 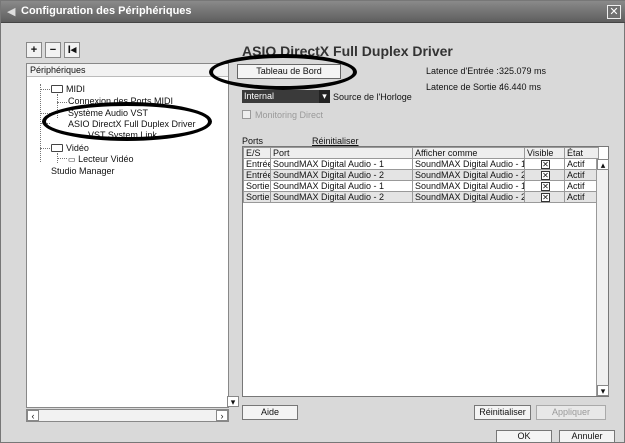 What do you see at coordinates (233, 235) in the screenshot?
I see `tree-vertical-scrollbar: ▾` at bounding box center [233, 235].